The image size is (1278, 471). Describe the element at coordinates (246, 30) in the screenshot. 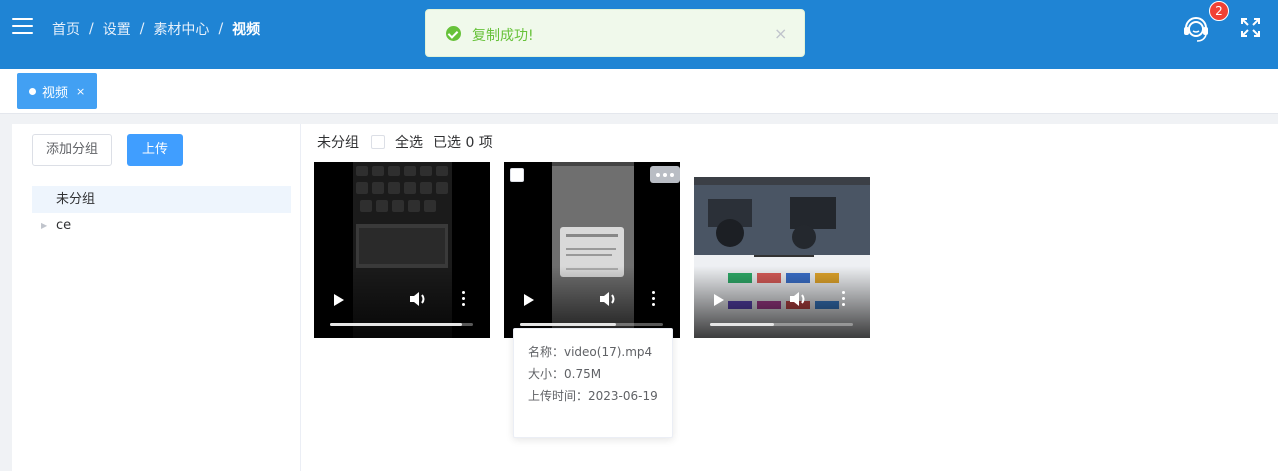

I see `breadcrumb-current: 视频` at that location.